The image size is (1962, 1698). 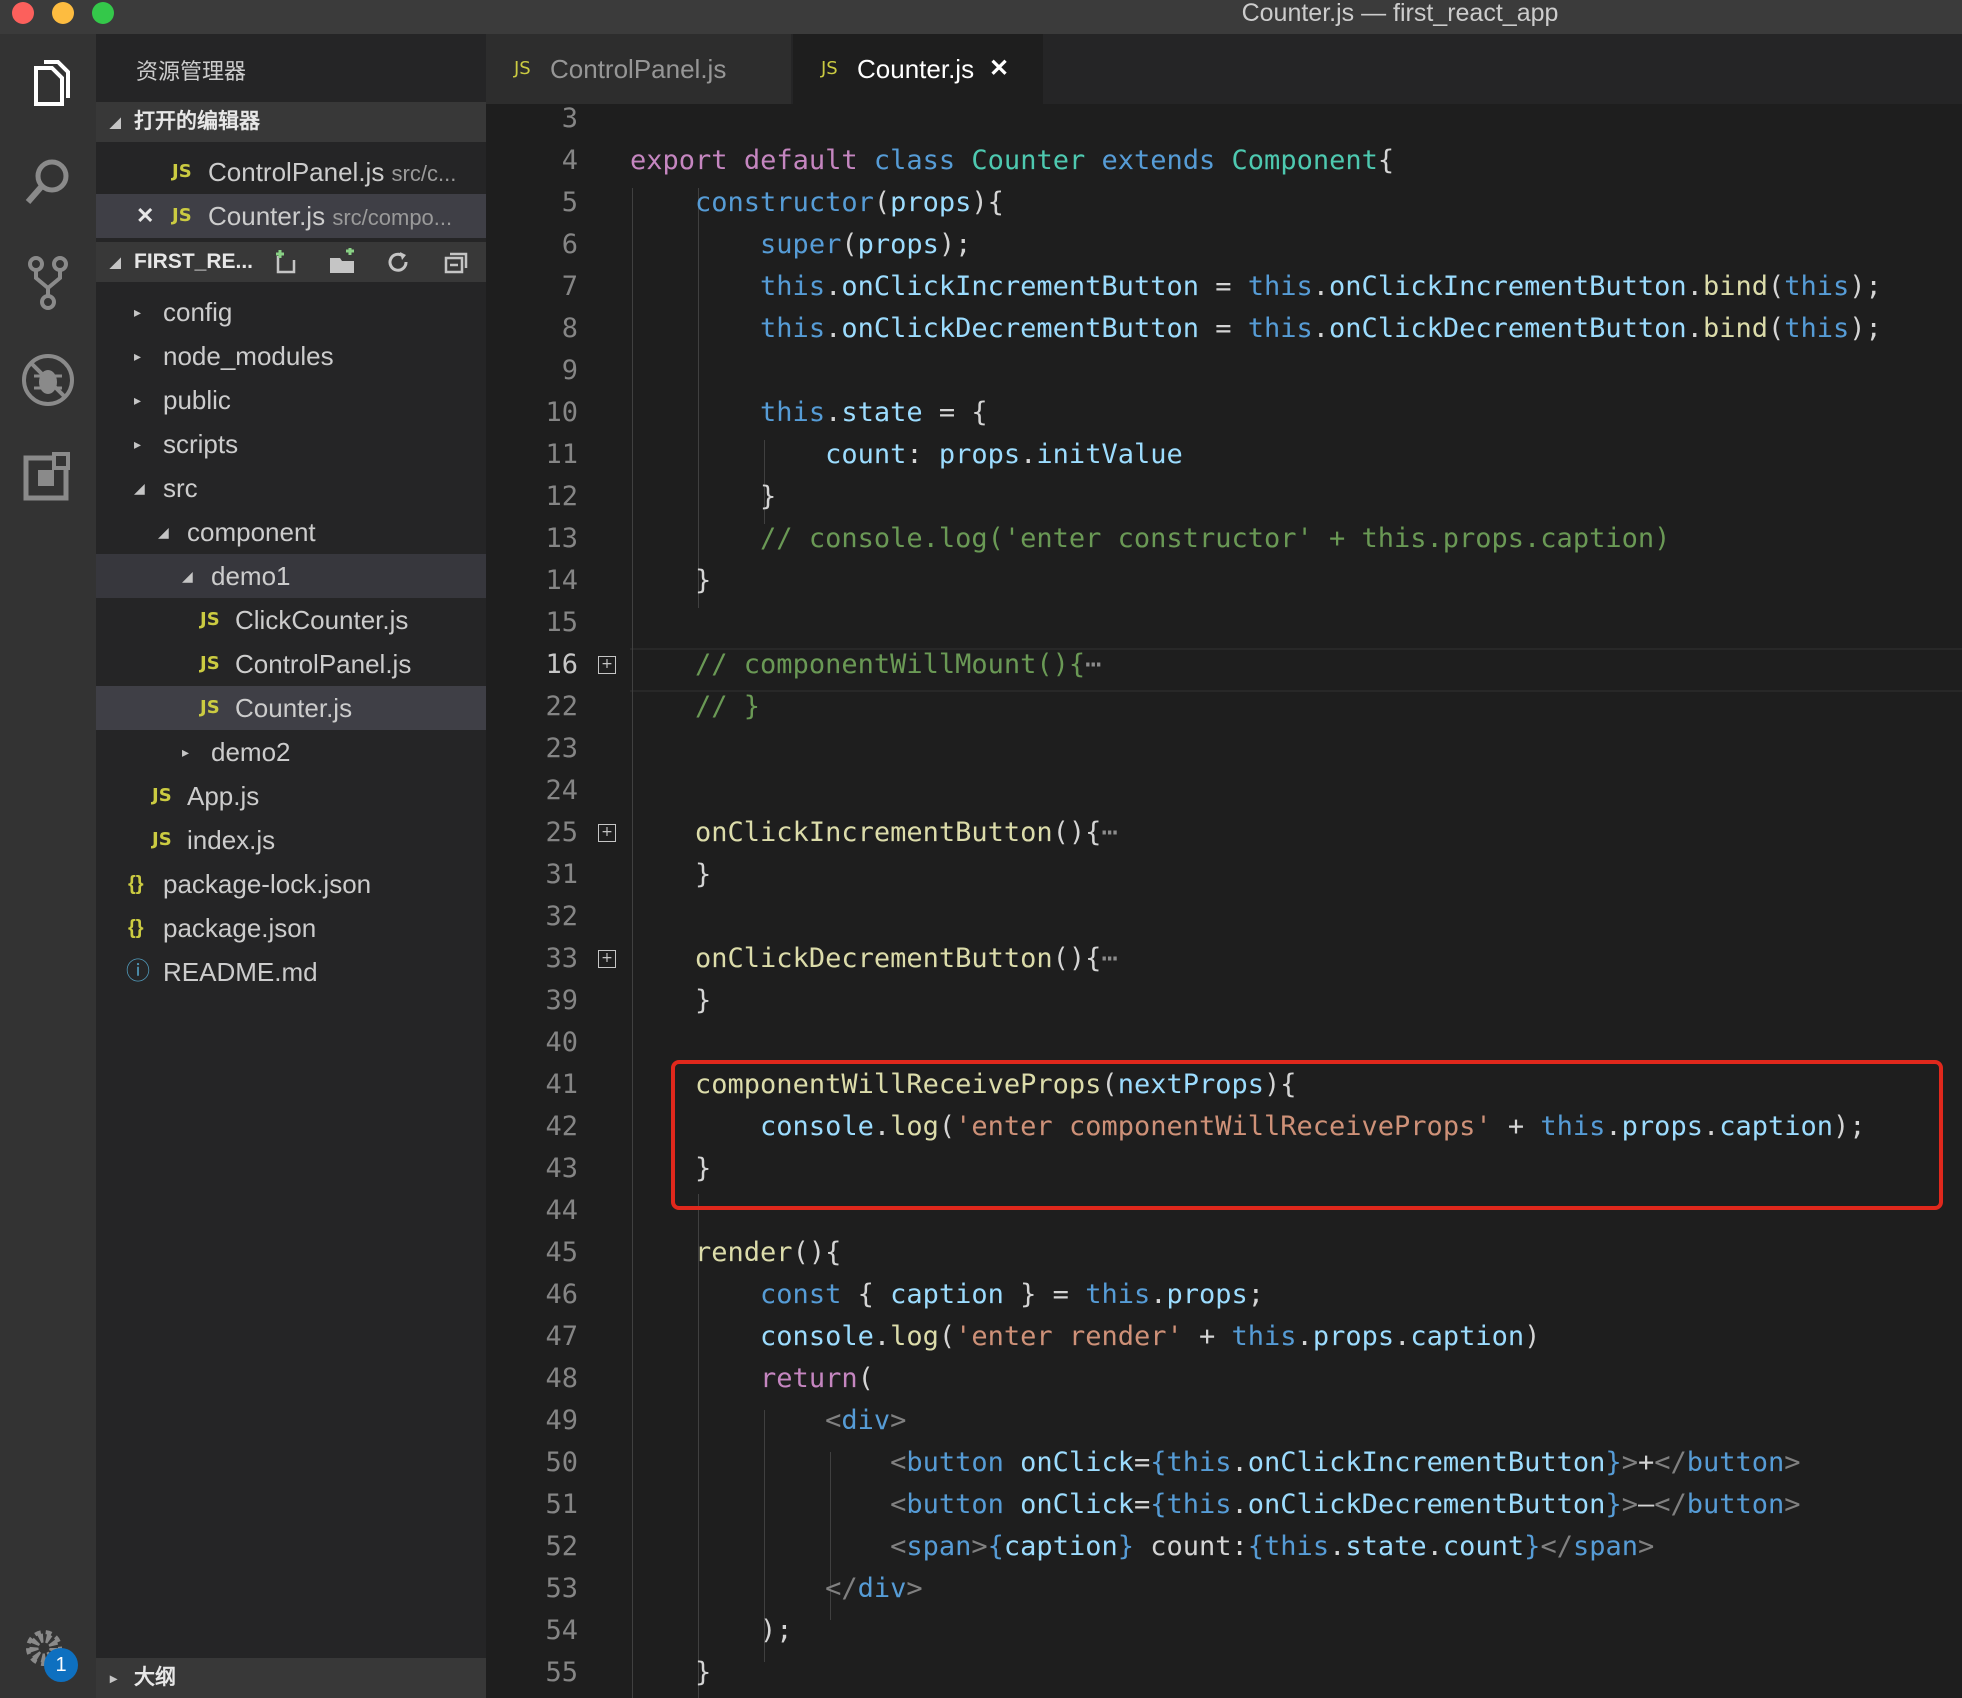 What do you see at coordinates (918, 69) in the screenshot?
I see `tab-counter: JS Counter.js ✕` at bounding box center [918, 69].